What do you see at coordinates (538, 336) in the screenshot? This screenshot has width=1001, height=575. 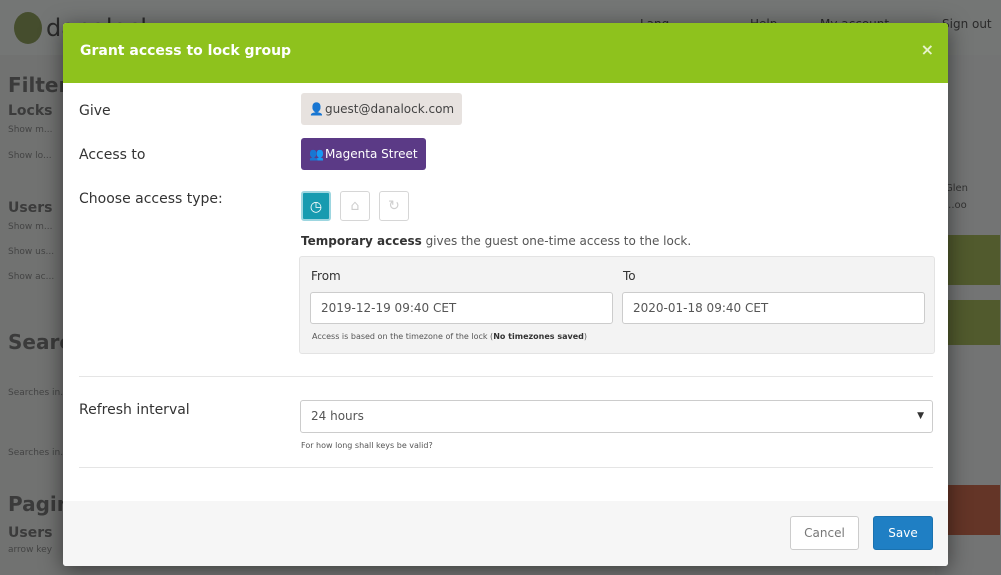 I see `timezone-note-status: No timezones saved` at bounding box center [538, 336].